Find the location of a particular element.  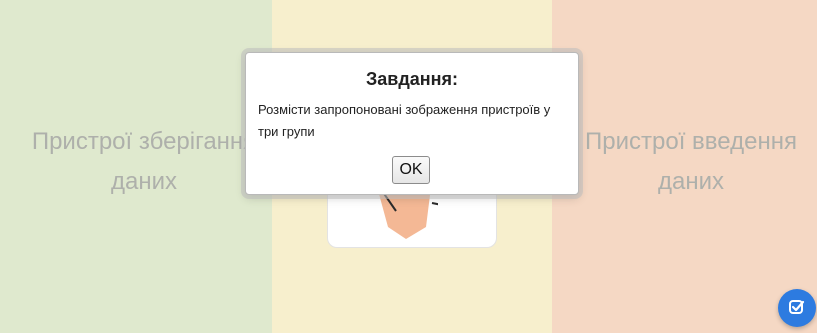

check-edit-icon is located at coordinates (797, 307).